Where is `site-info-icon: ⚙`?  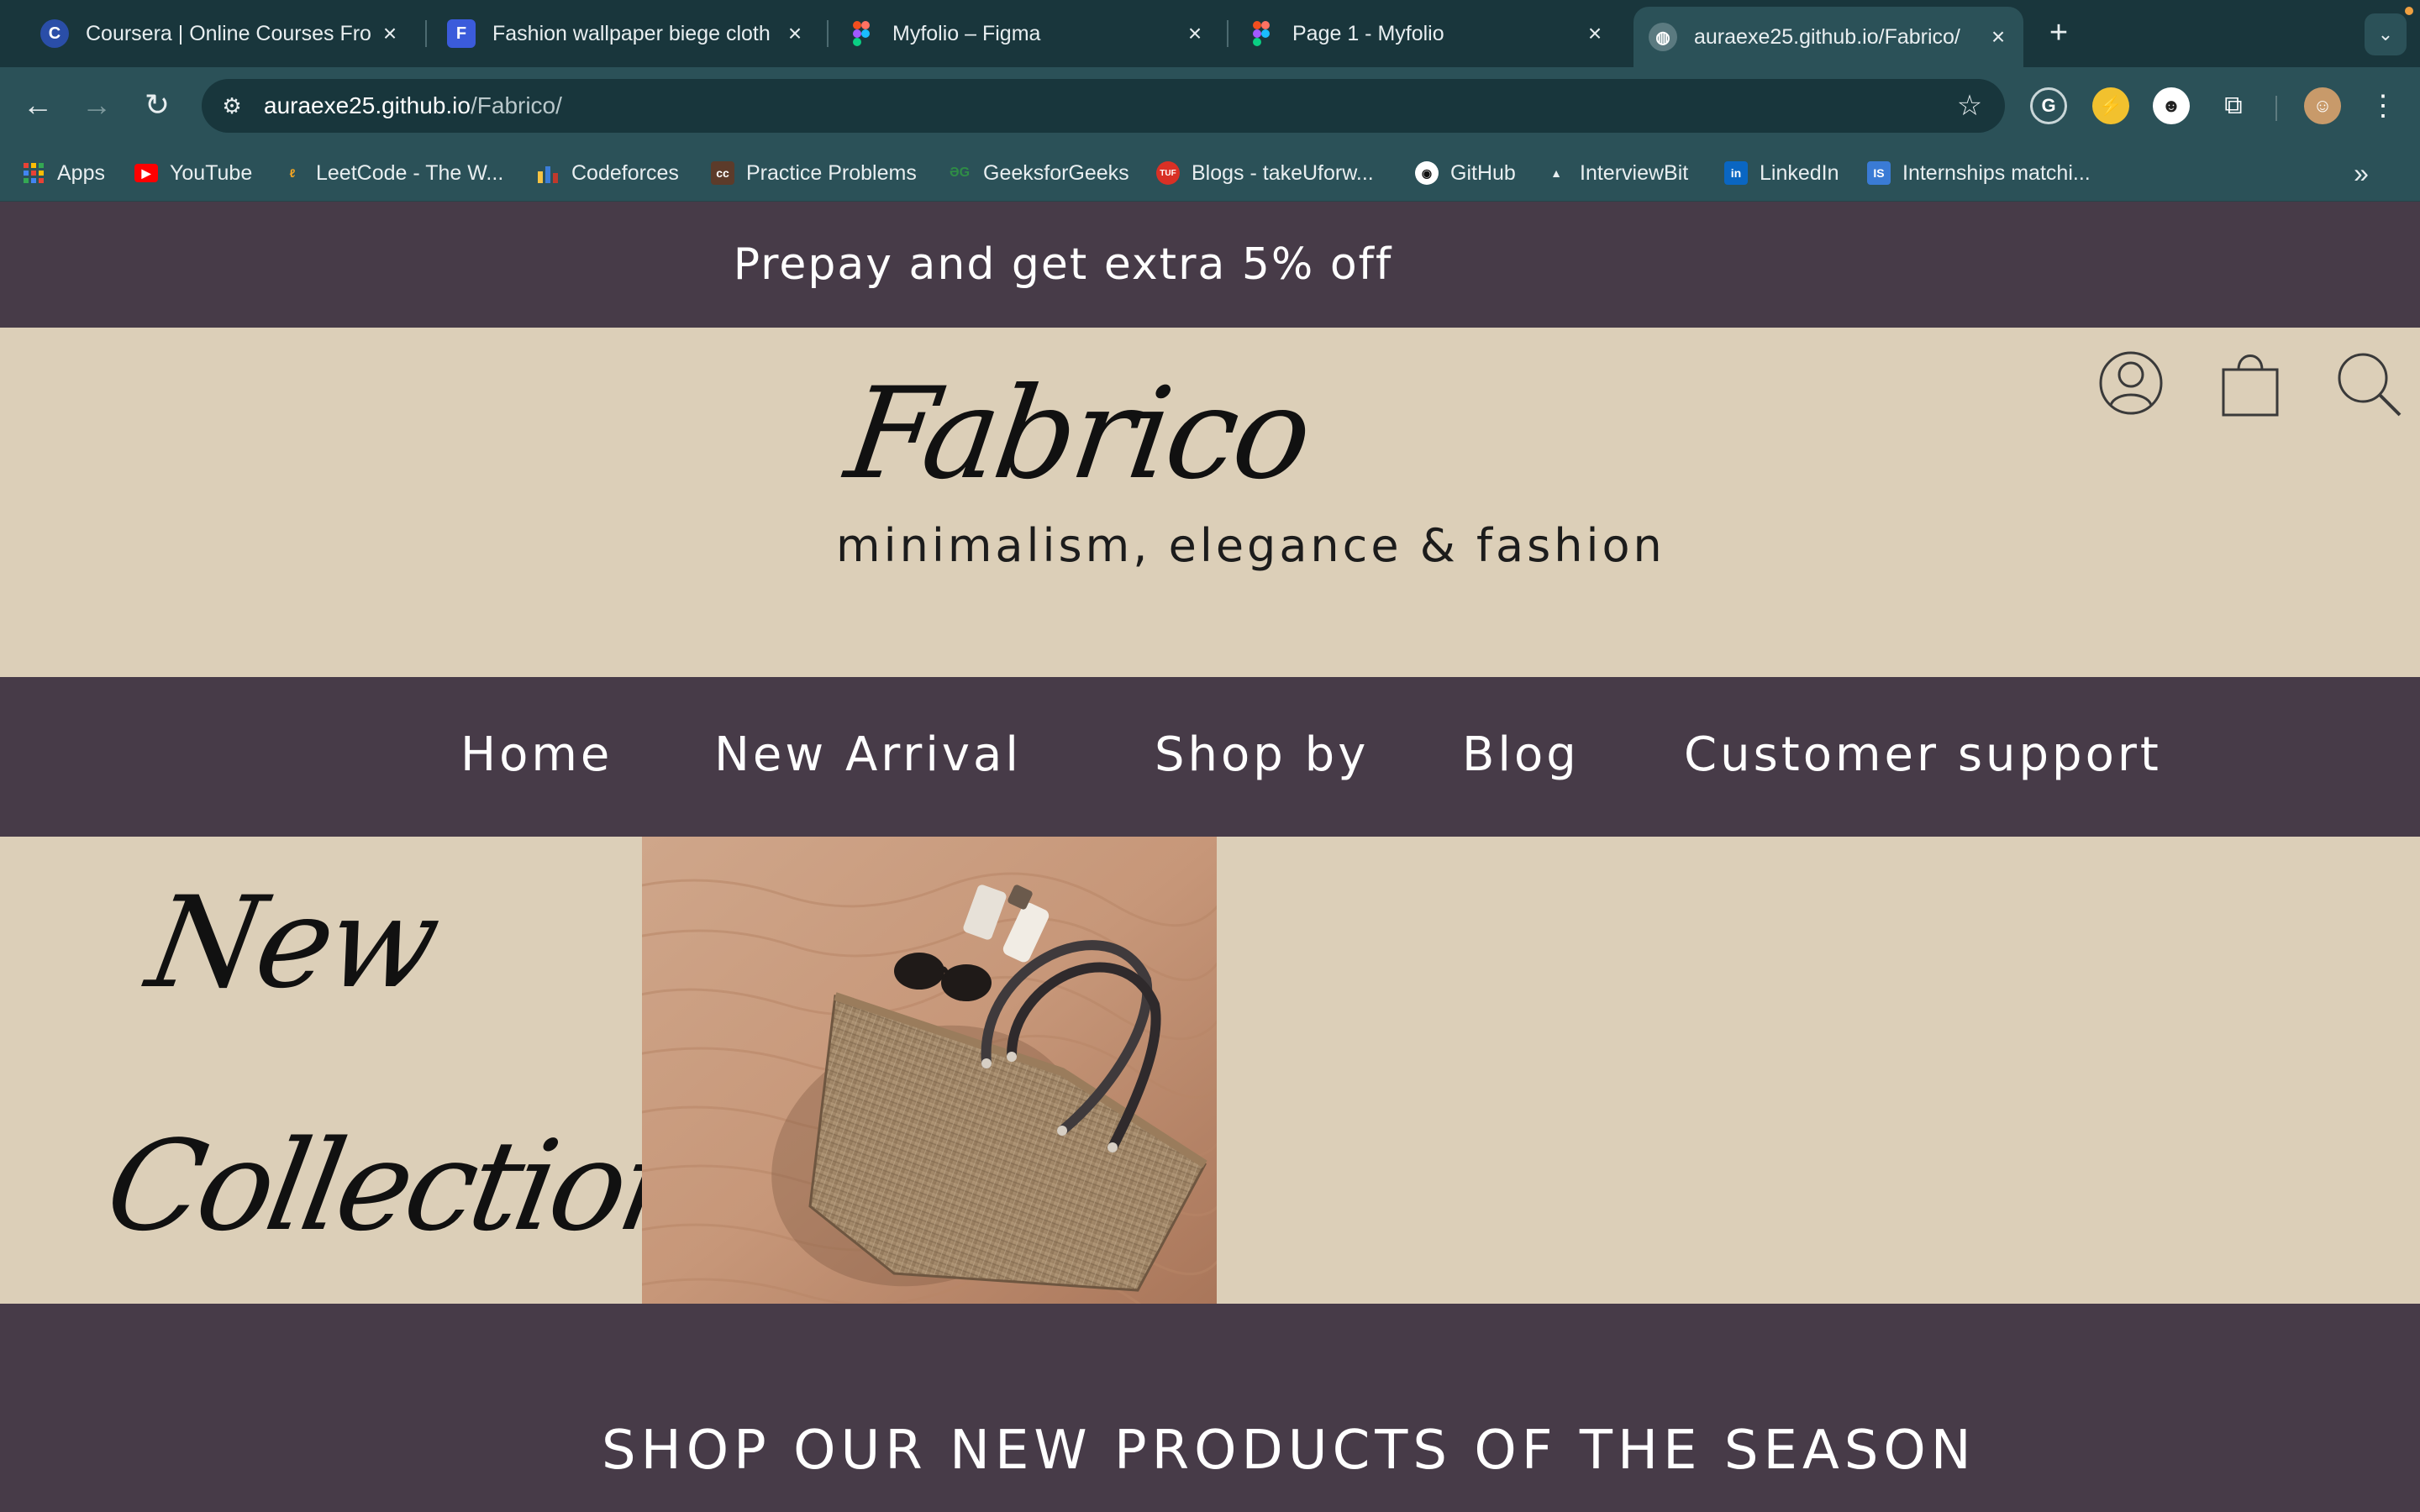 site-info-icon: ⚙ is located at coordinates (232, 106).